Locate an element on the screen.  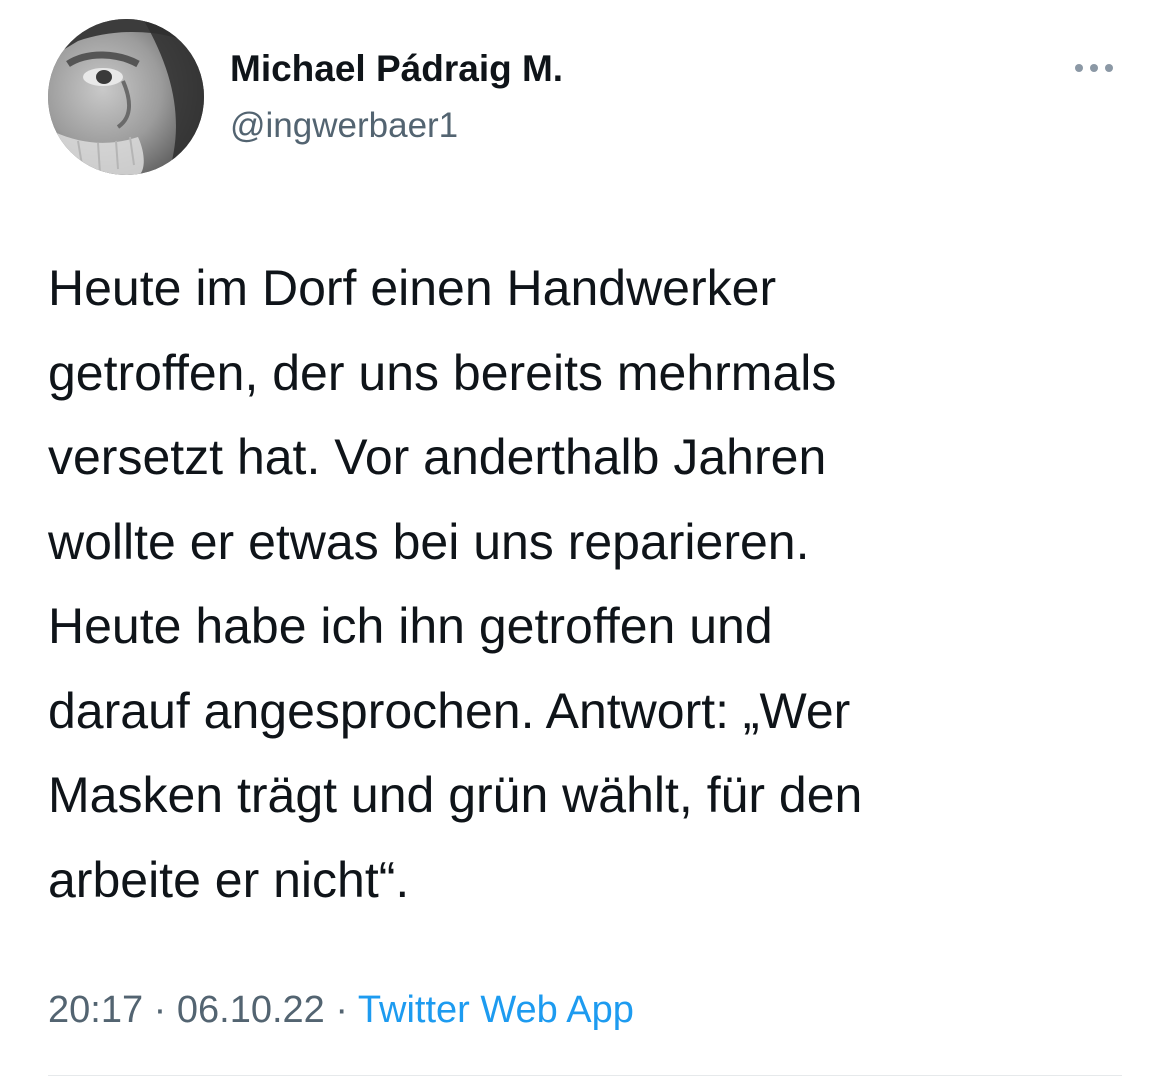
tweet-time: 20:17 is located at coordinates (95, 1010).